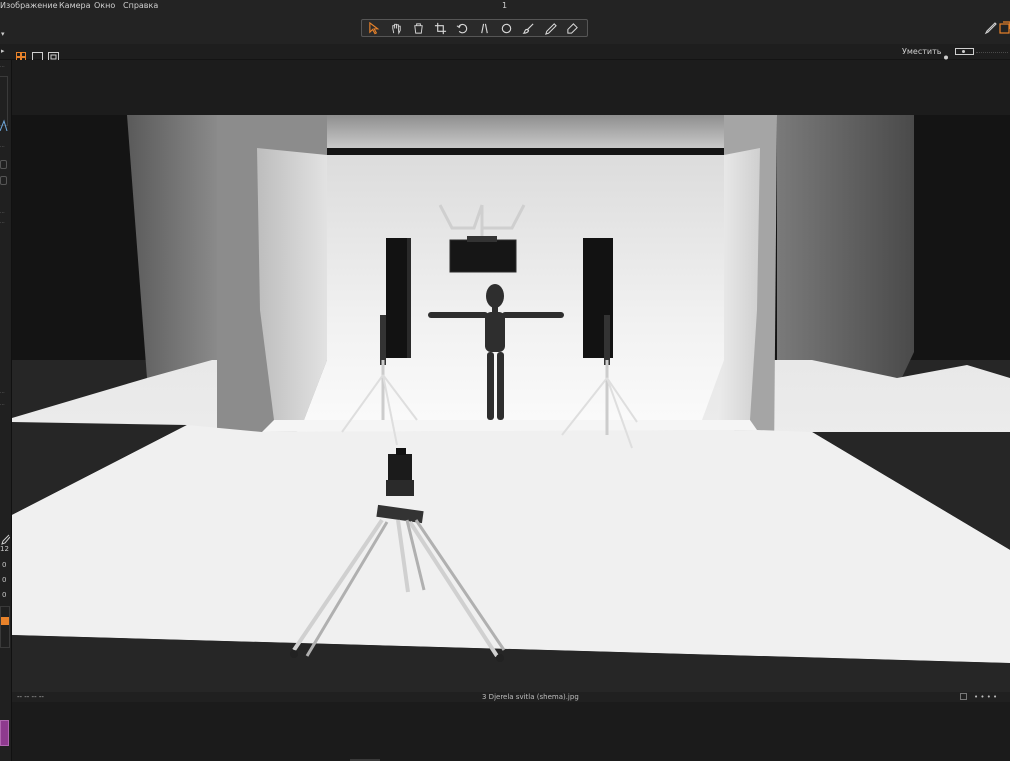 This screenshot has width=1010, height=761. I want to click on menu-bar: Изображение Камера Окно Справка 1, so click(505, 7).